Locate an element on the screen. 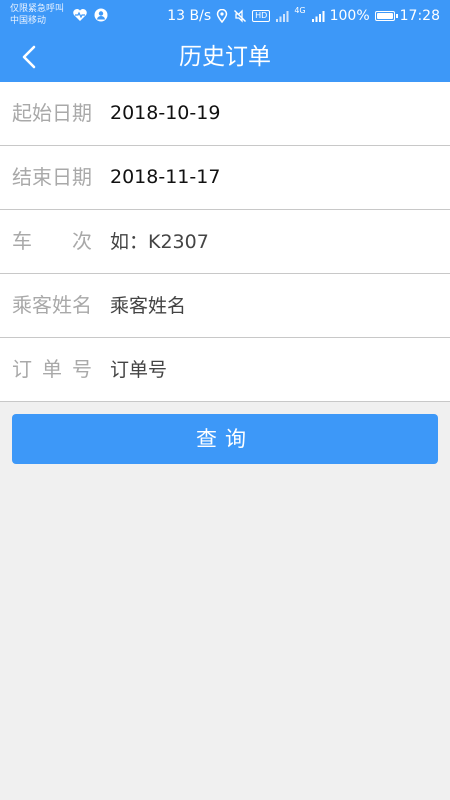  end-date-label: 结束日期 is located at coordinates (52, 177).